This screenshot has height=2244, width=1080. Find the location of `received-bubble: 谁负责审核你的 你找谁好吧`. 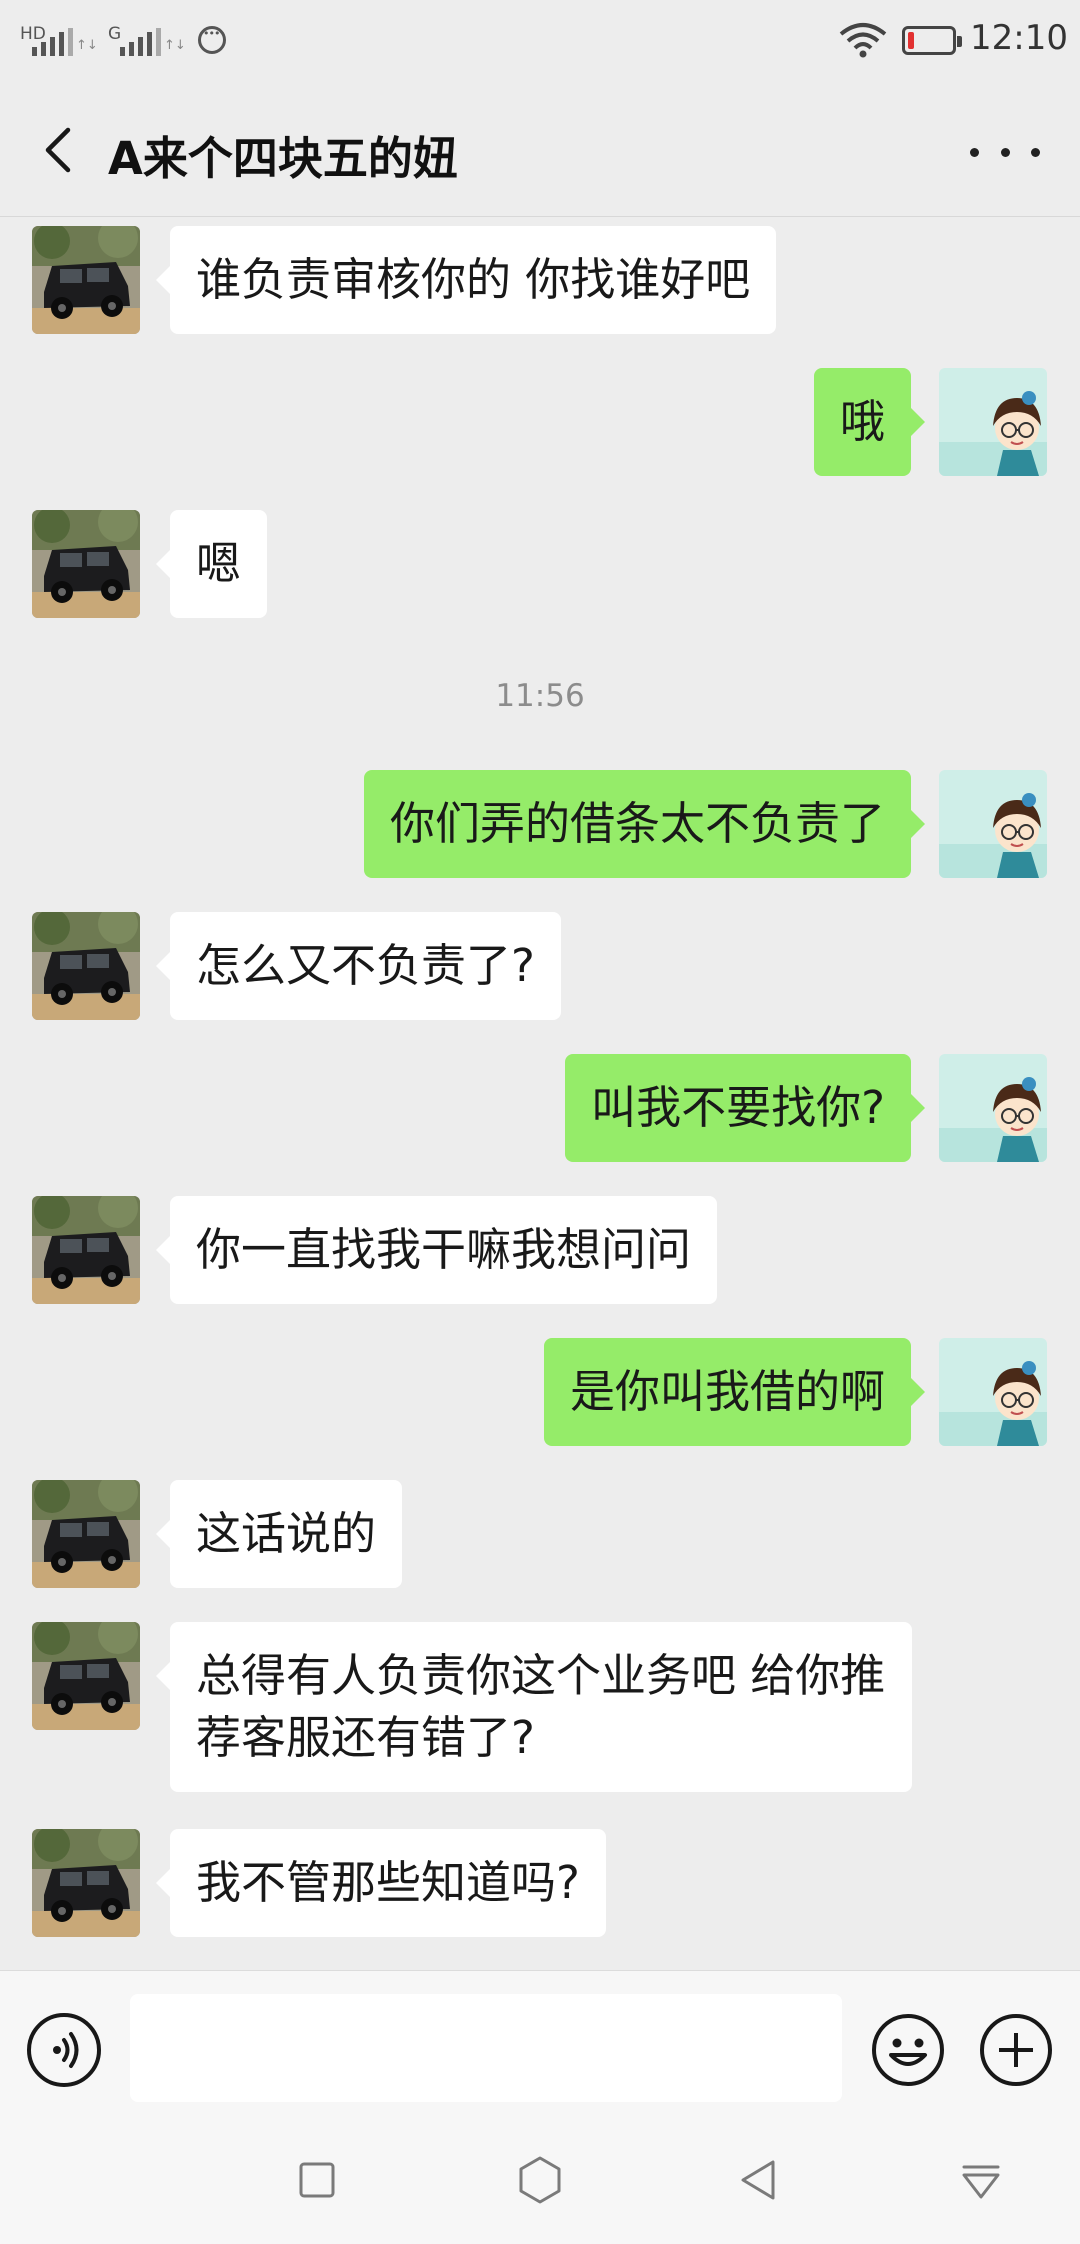

received-bubble: 谁负责审核你的 你找谁好吧 is located at coordinates (466, 280).